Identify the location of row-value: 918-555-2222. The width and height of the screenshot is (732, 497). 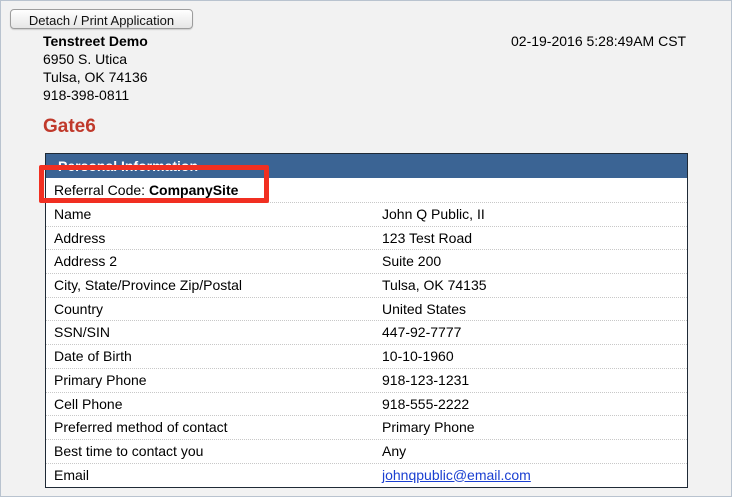
(426, 403).